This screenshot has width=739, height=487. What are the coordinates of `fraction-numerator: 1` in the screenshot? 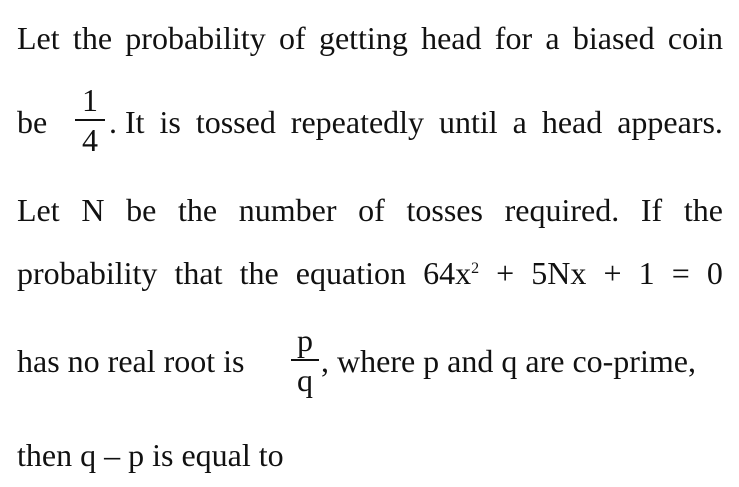 It's located at (90, 100).